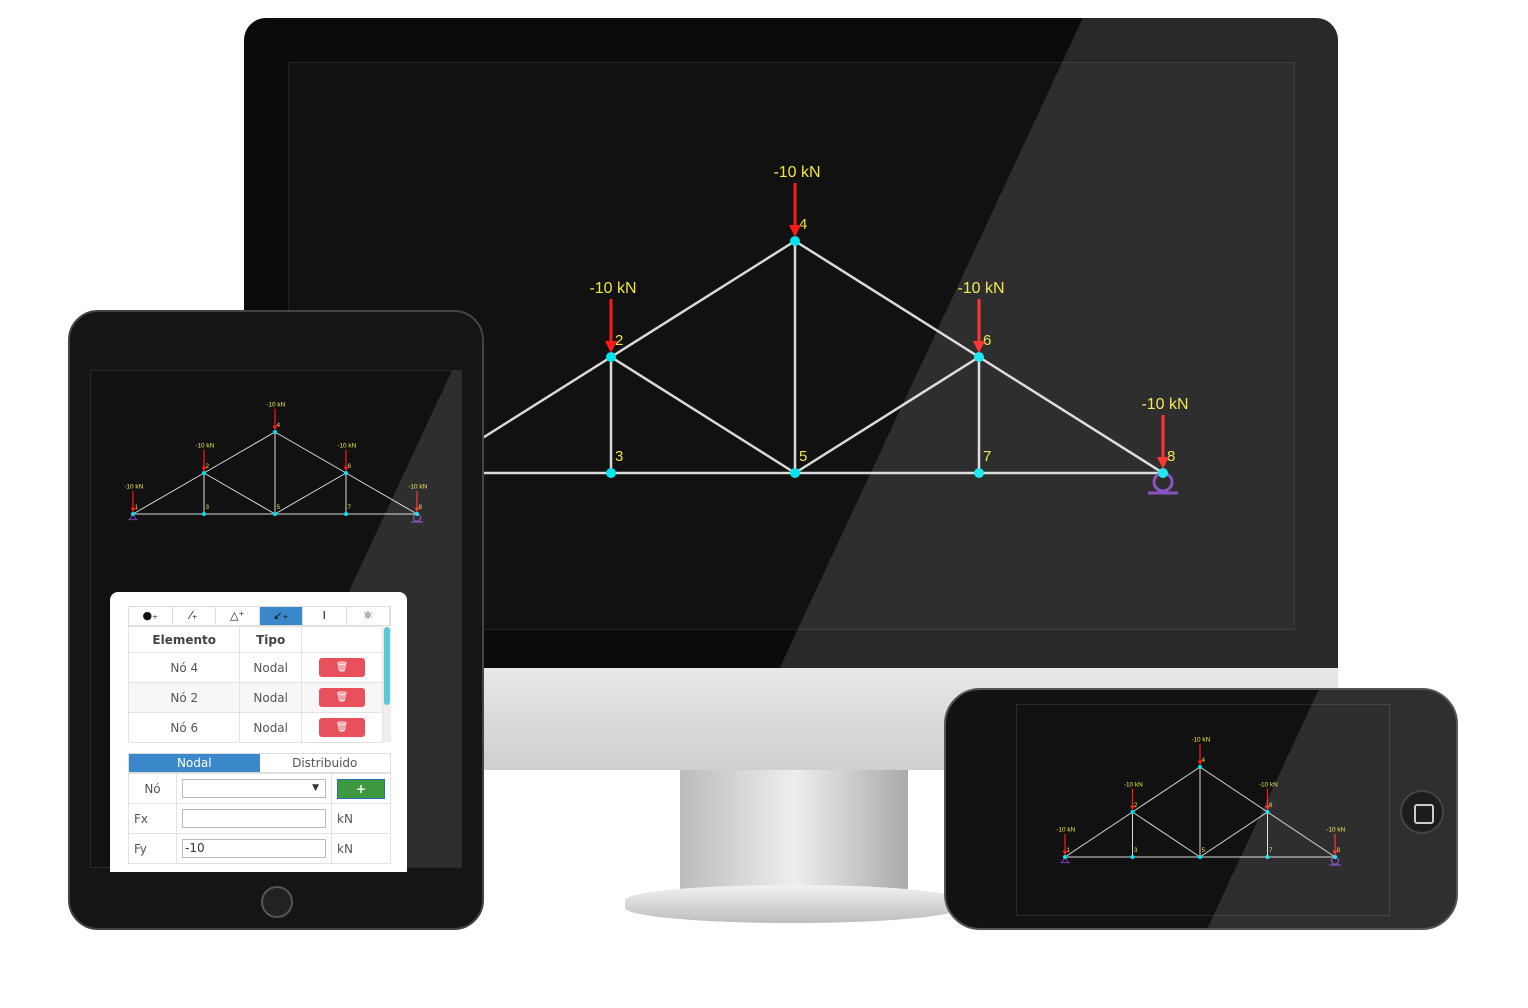 Image resolution: width=1528 pixels, height=1008 pixels. Describe the element at coordinates (315, 788) in the screenshot. I see `dropdown-arrow-icon: ▼` at that location.